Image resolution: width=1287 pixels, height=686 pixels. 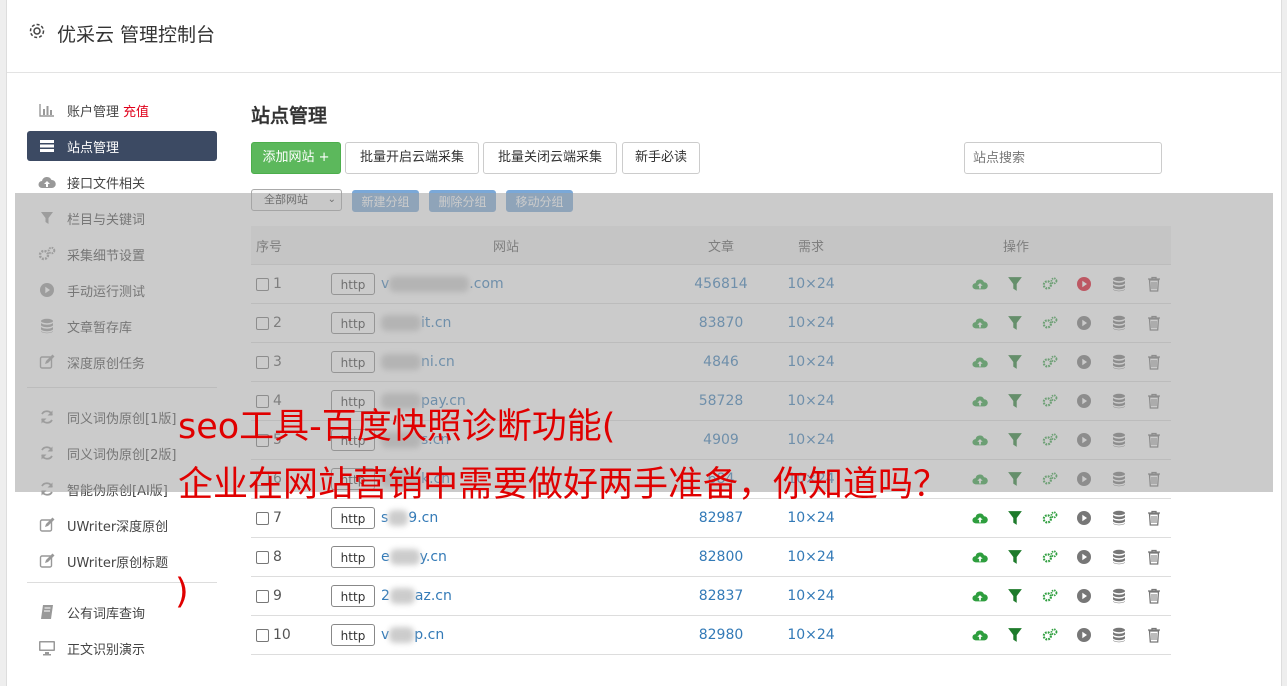 What do you see at coordinates (721, 323) in the screenshot?
I see `article-count-link: 83870` at bounding box center [721, 323].